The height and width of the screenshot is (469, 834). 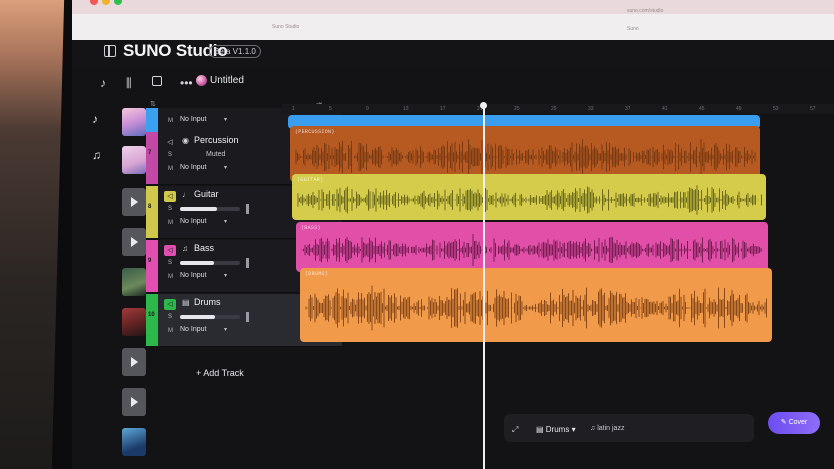 What do you see at coordinates (207, 302) in the screenshot?
I see `track-name: Drums` at bounding box center [207, 302].